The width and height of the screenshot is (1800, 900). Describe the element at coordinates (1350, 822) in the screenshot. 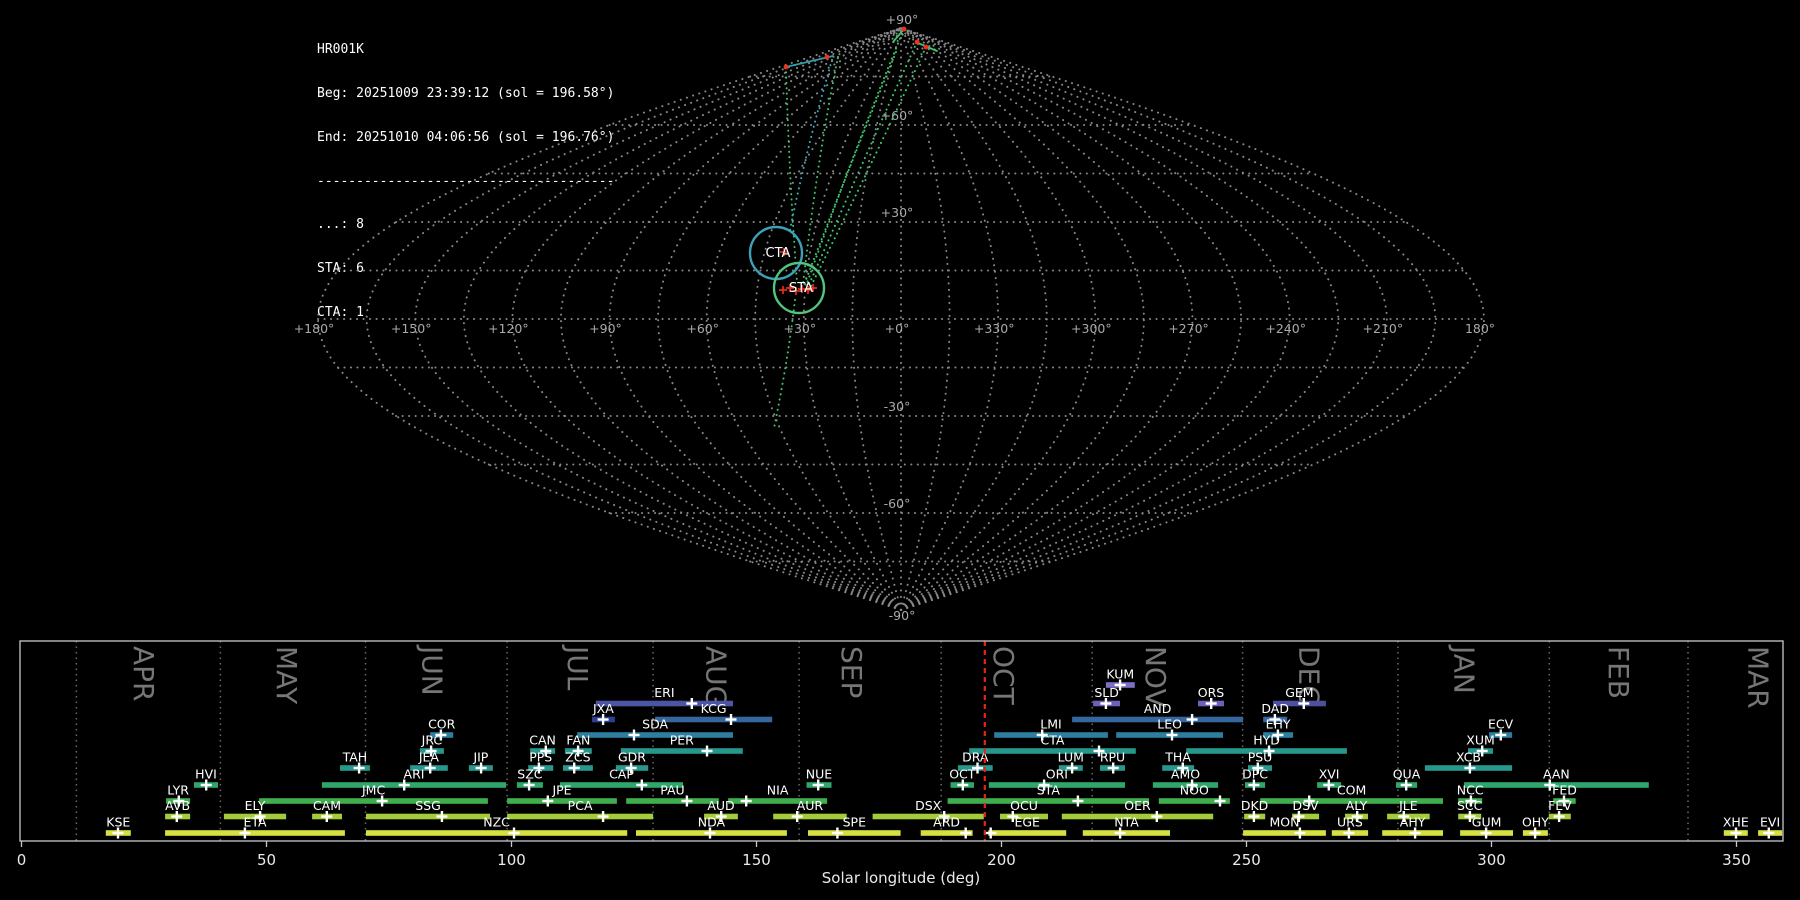

I see `shower-label-urs: URS` at that location.